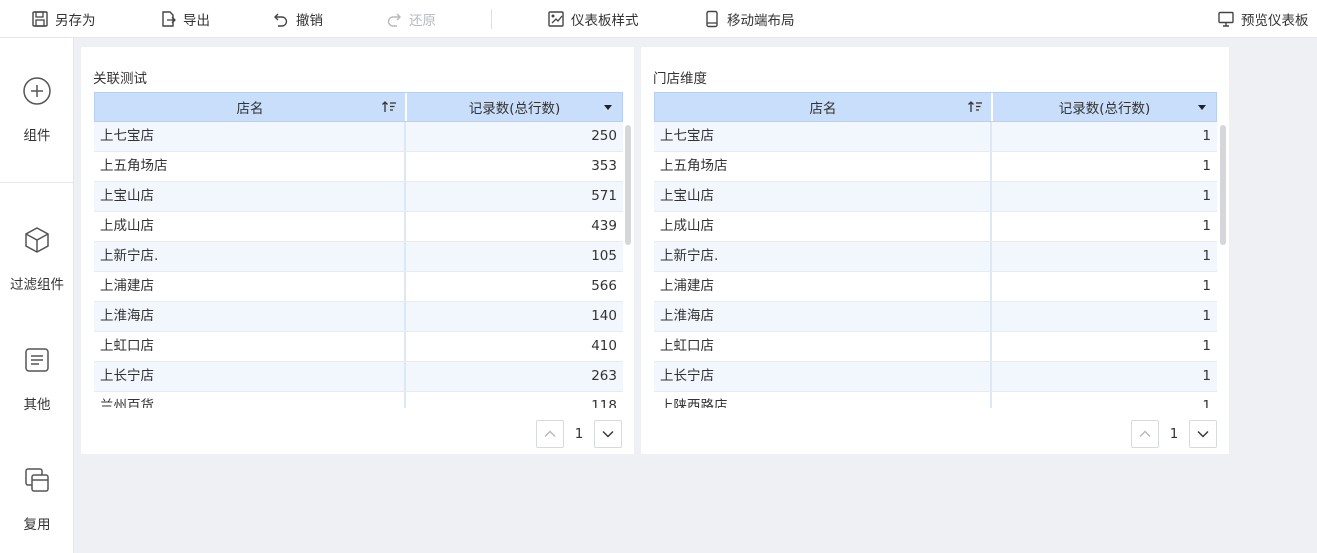 This screenshot has width=1317, height=553. Describe the element at coordinates (1275, 21) in the screenshot. I see `preview-dashboard-label: 预览仪表板` at that location.